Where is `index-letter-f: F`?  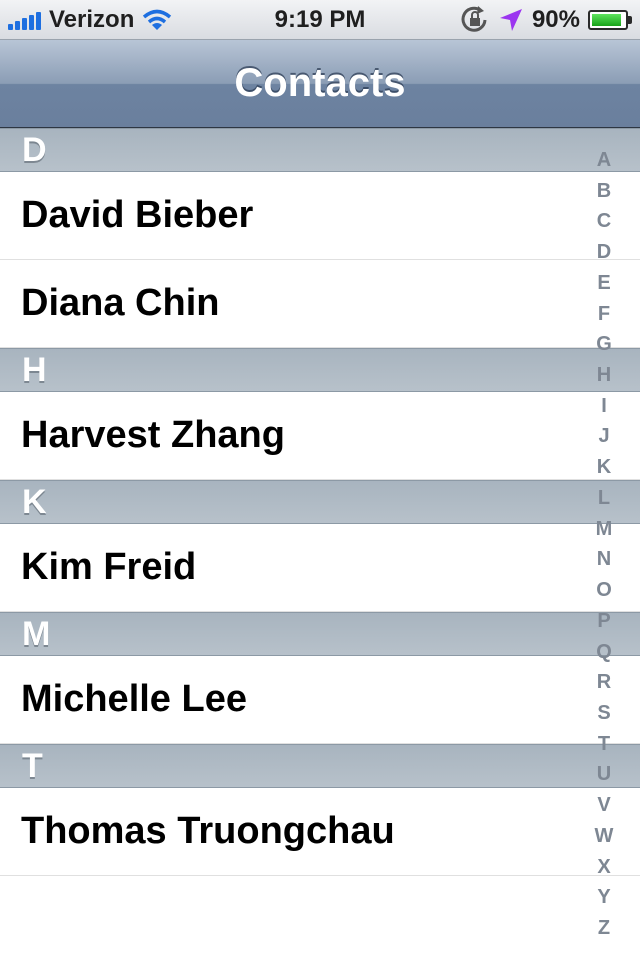
index-letter-f: F is located at coordinates (604, 314).